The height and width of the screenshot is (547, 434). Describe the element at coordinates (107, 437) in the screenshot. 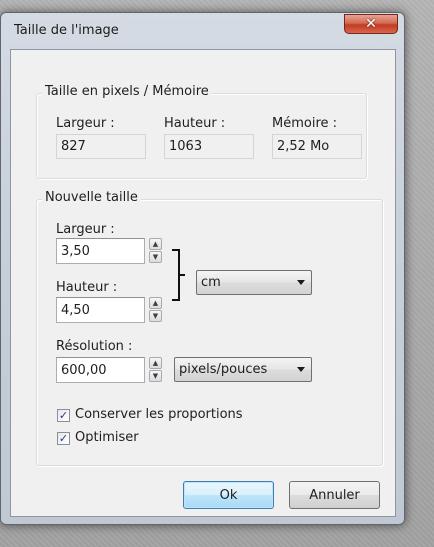

I see `optimize-label: Optimiser` at that location.